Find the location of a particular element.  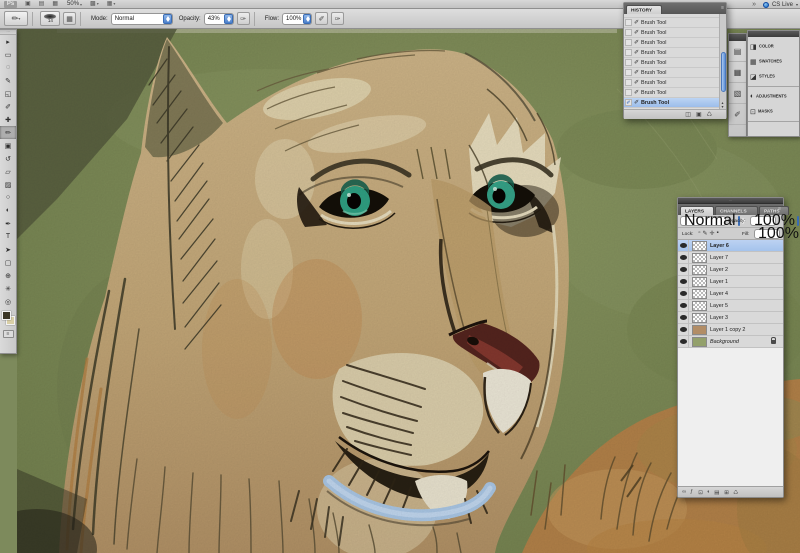

layer-row: Layer 4 is located at coordinates (730, 293).